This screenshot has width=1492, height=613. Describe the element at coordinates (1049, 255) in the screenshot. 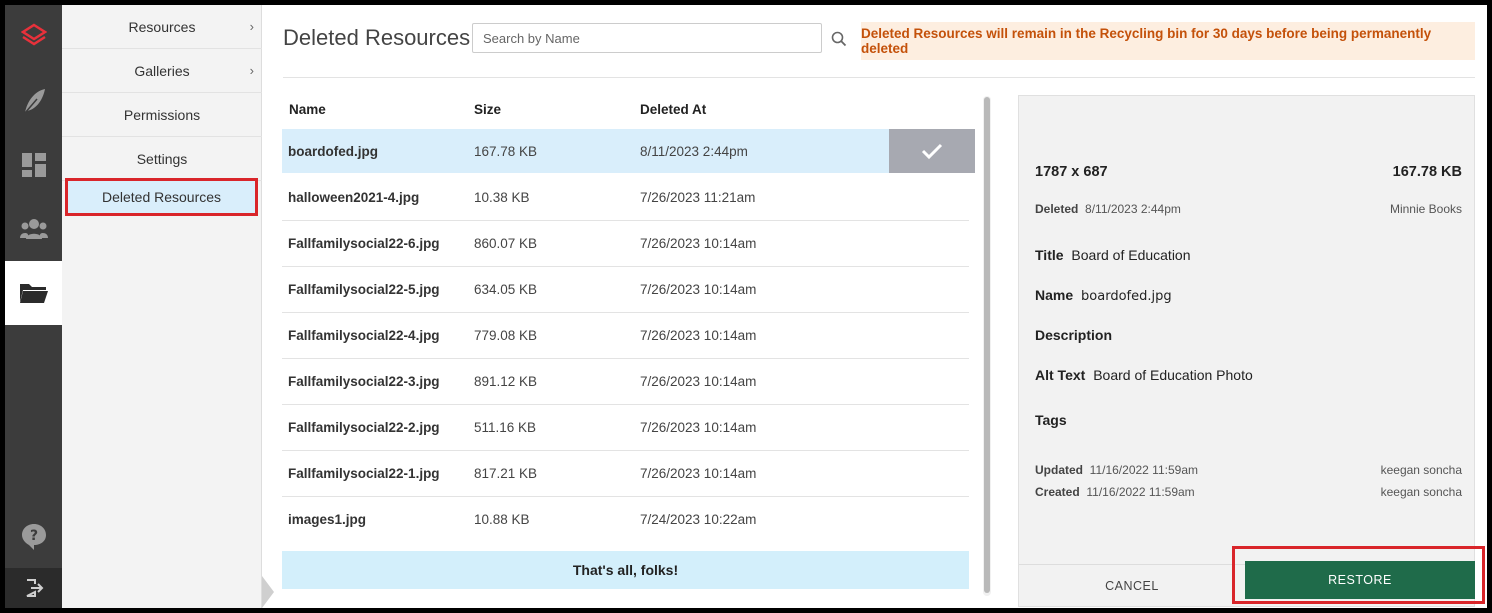

I see `title-label: Title` at that location.